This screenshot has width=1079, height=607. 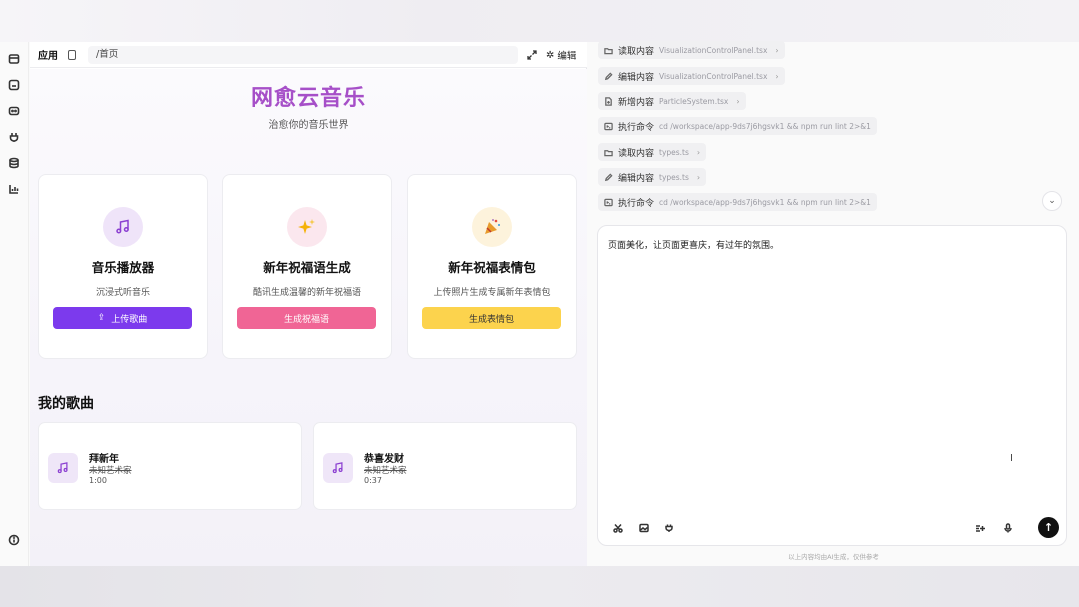 I want to click on chevron-down-icon: ⌄, so click(x=1052, y=201).